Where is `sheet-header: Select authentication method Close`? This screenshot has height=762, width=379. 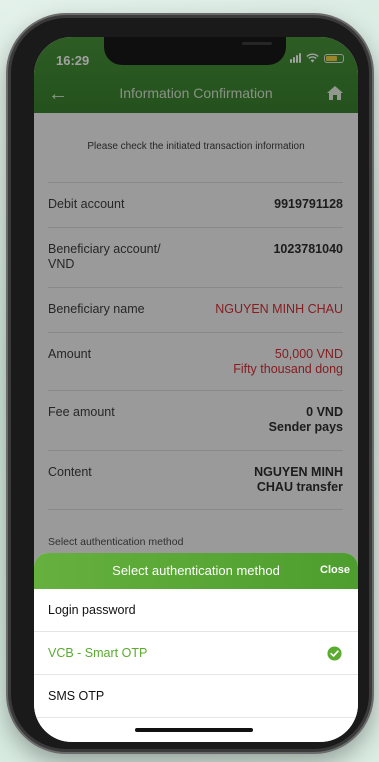 sheet-header: Select authentication method Close is located at coordinates (196, 571).